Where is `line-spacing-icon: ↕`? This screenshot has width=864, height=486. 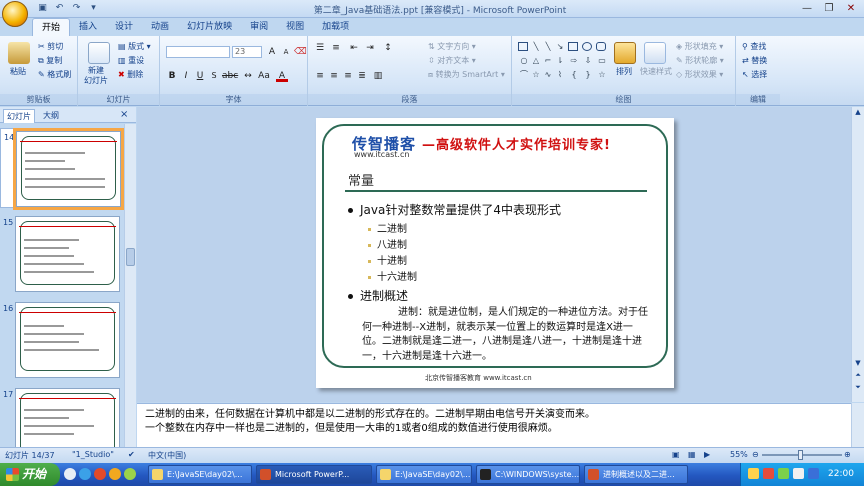
line-spacing-icon: ↕ is located at coordinates (388, 48).